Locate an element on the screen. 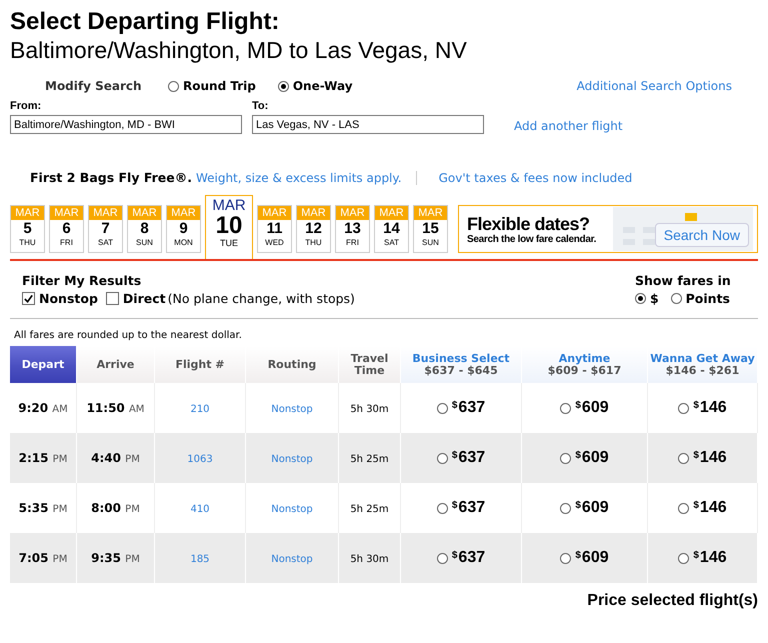 The width and height of the screenshot is (768, 643). date-tab: MAR 14 SAT is located at coordinates (391, 229).